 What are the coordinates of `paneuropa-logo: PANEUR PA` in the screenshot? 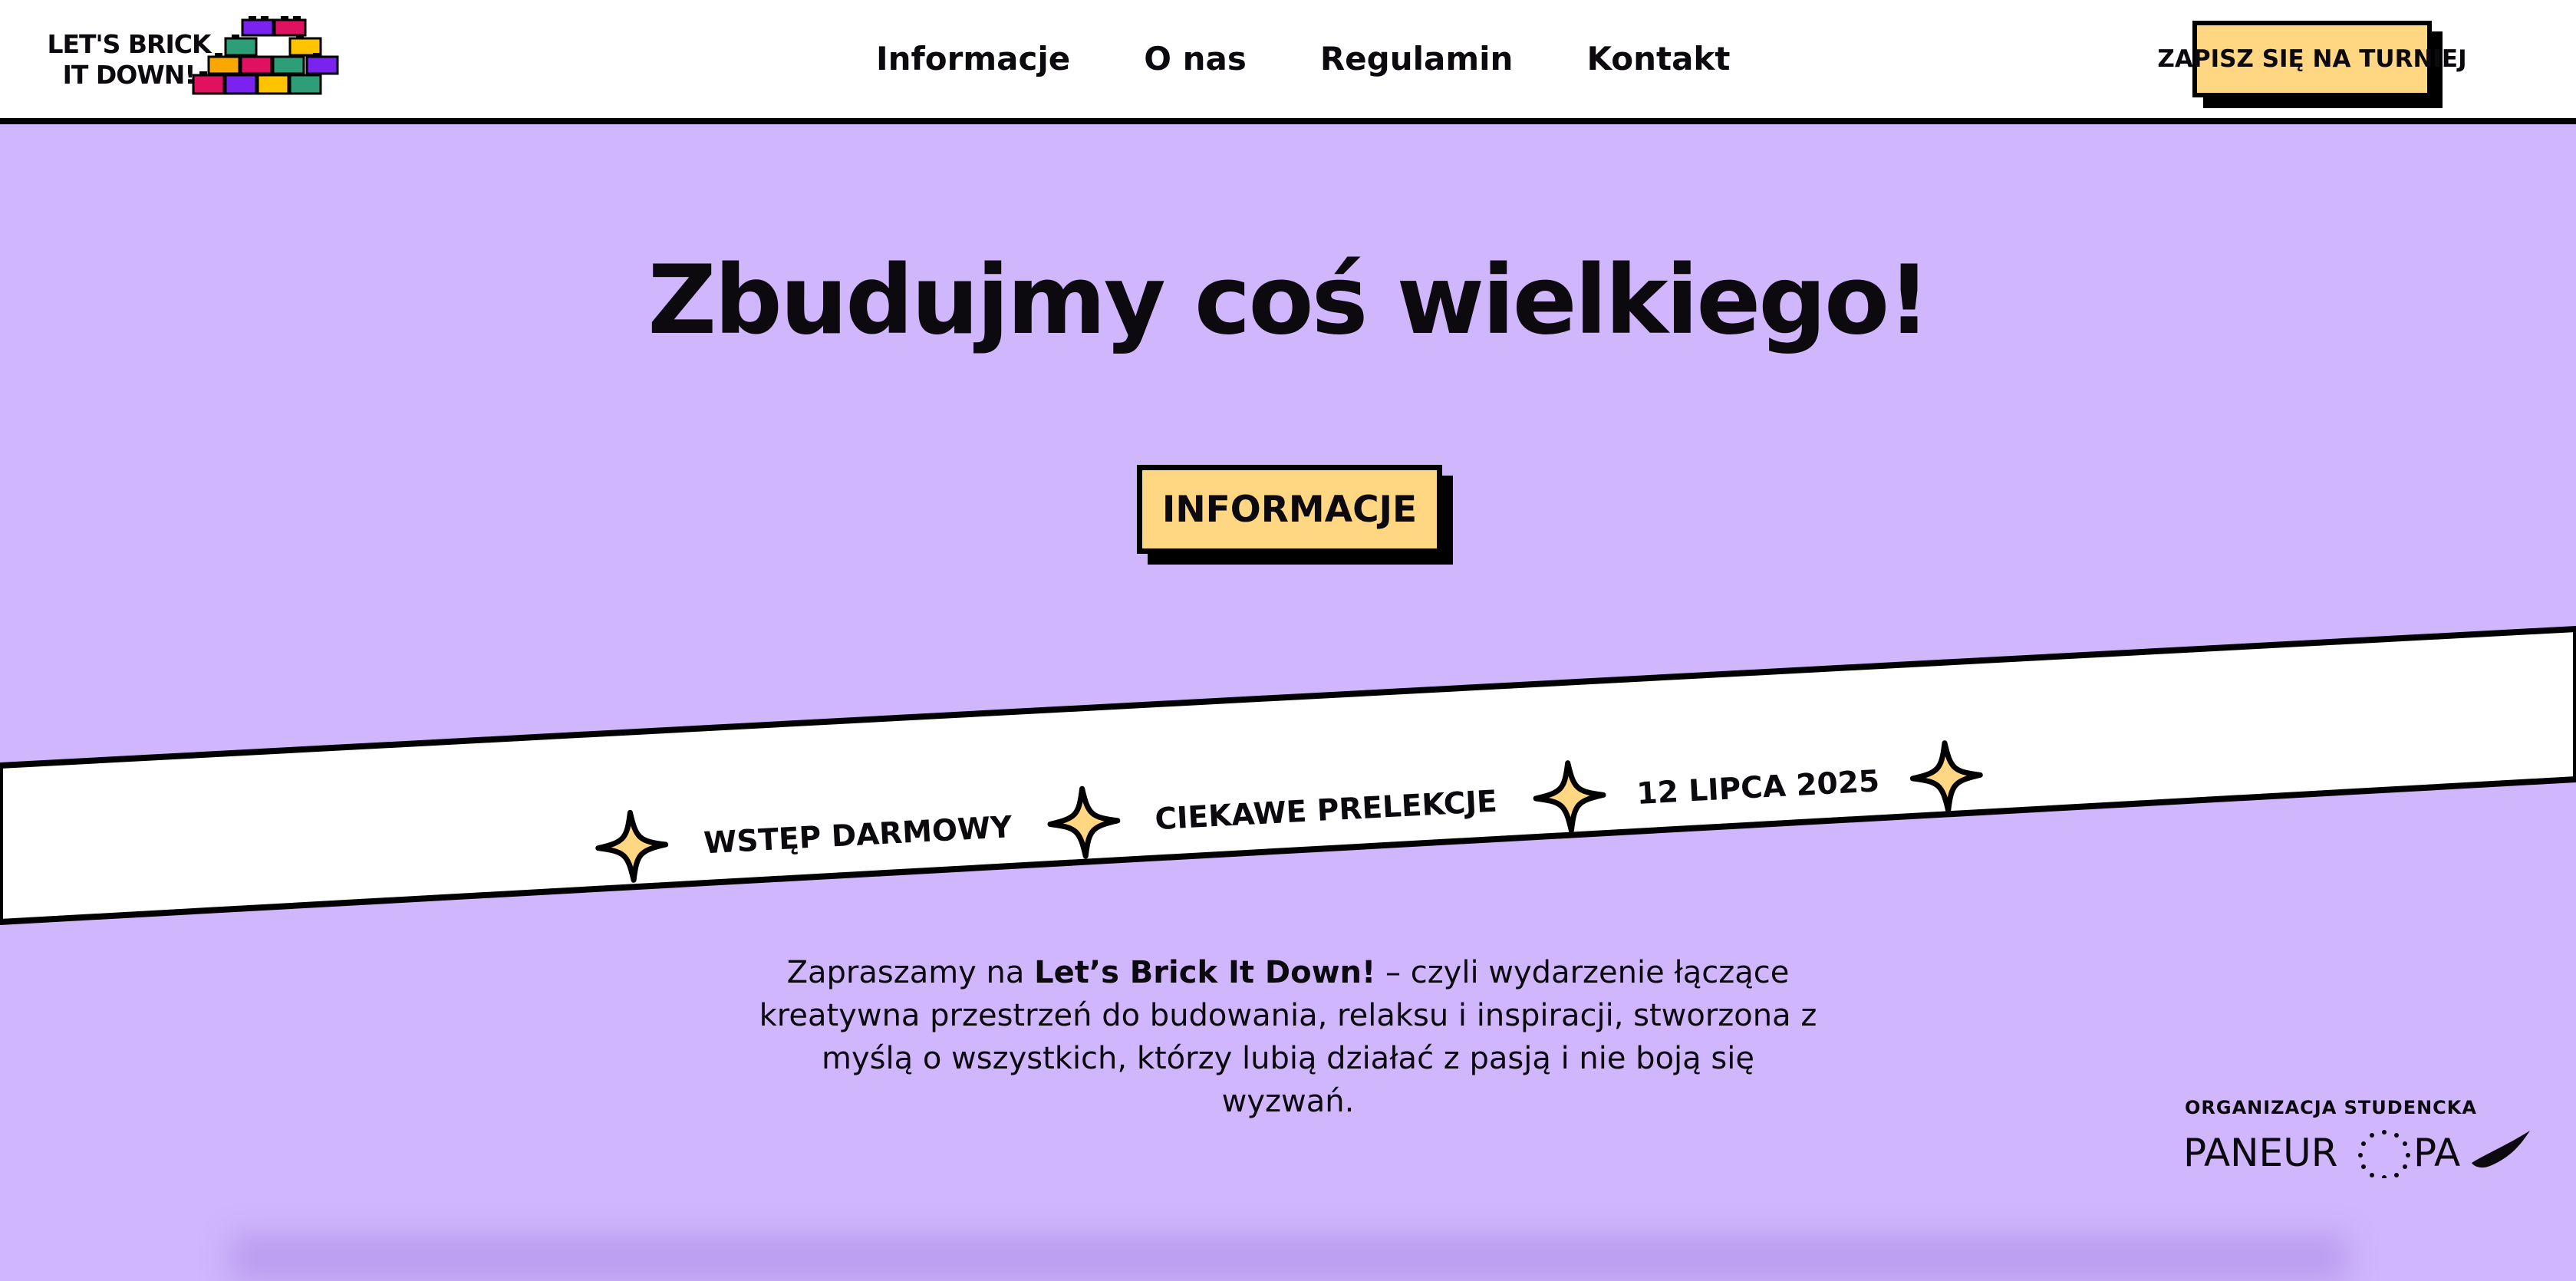 It's located at (2359, 1150).